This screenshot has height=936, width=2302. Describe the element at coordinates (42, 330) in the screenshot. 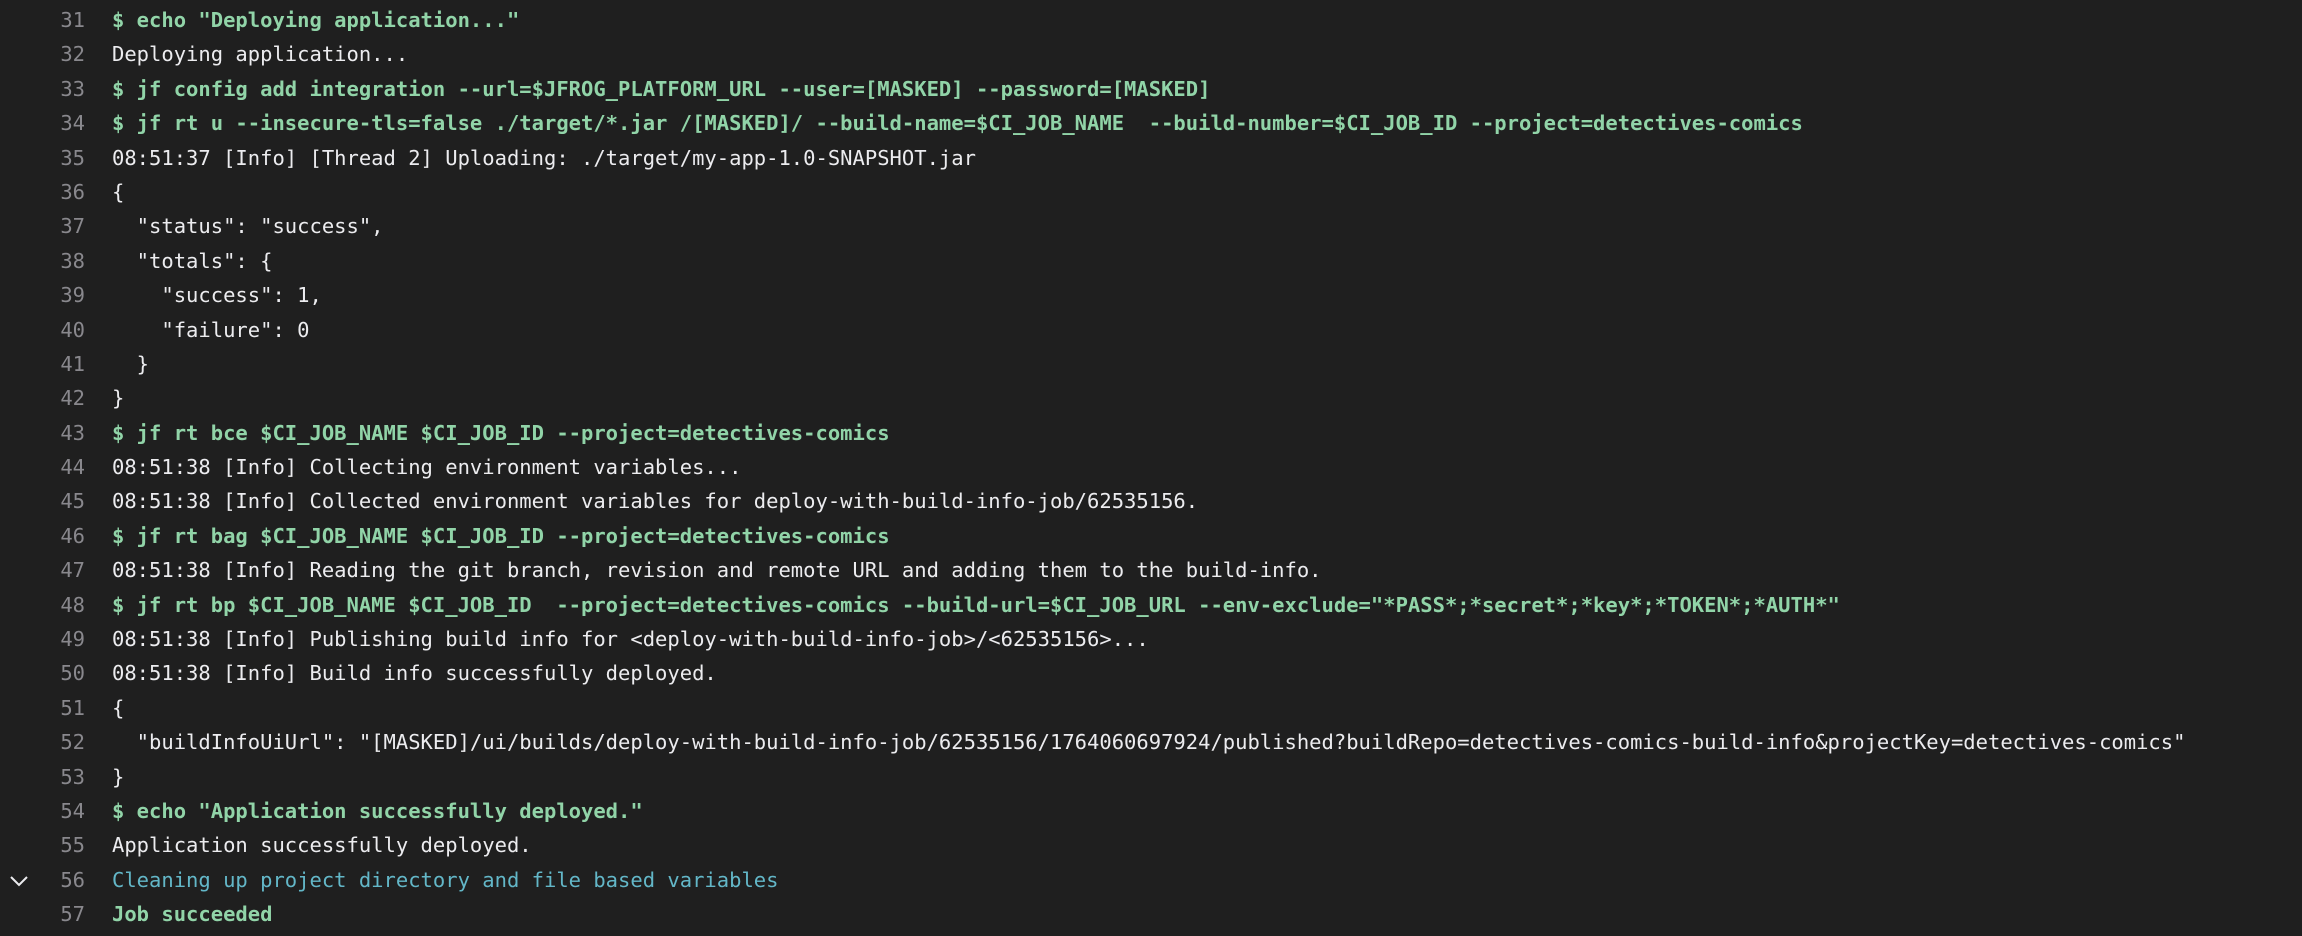

I see `line-number: 40` at that location.